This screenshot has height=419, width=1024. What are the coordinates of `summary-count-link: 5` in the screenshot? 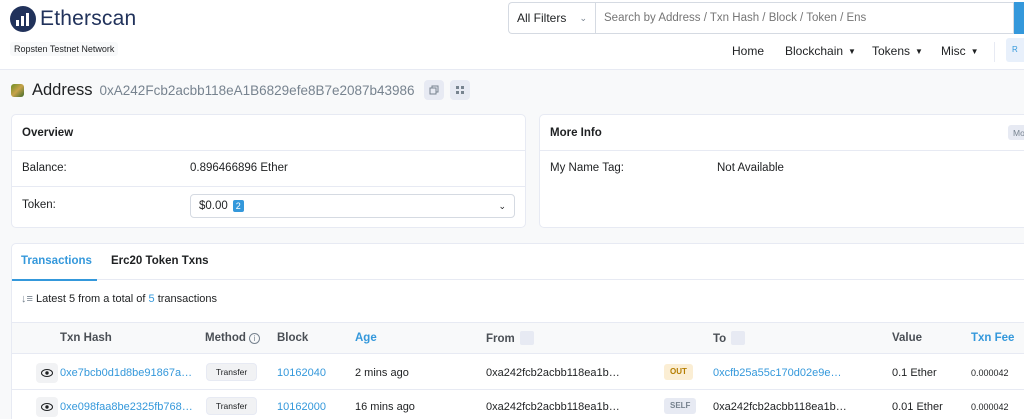 It's located at (152, 299).